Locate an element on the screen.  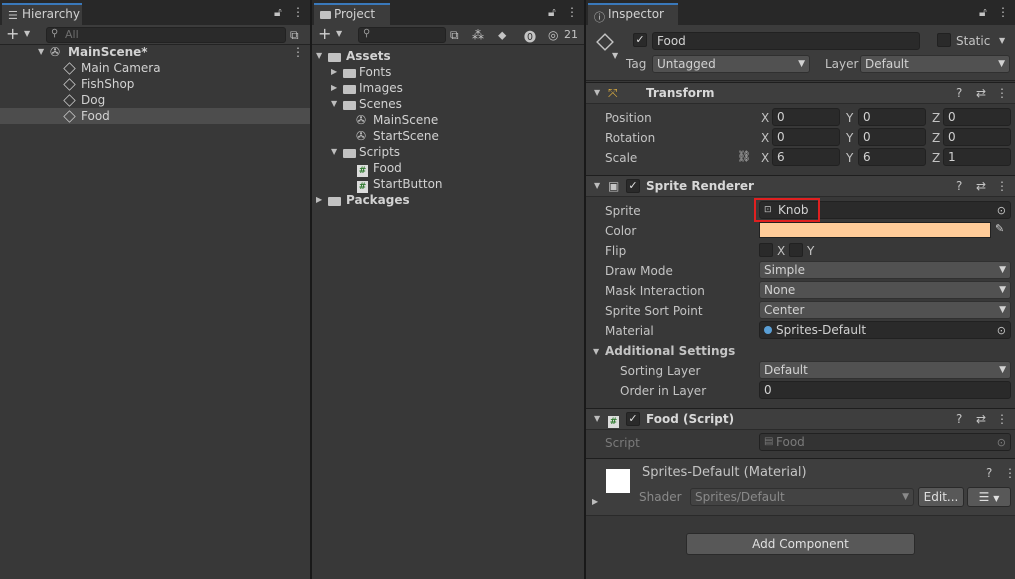
scale-y-field: 6 is located at coordinates (892, 157).